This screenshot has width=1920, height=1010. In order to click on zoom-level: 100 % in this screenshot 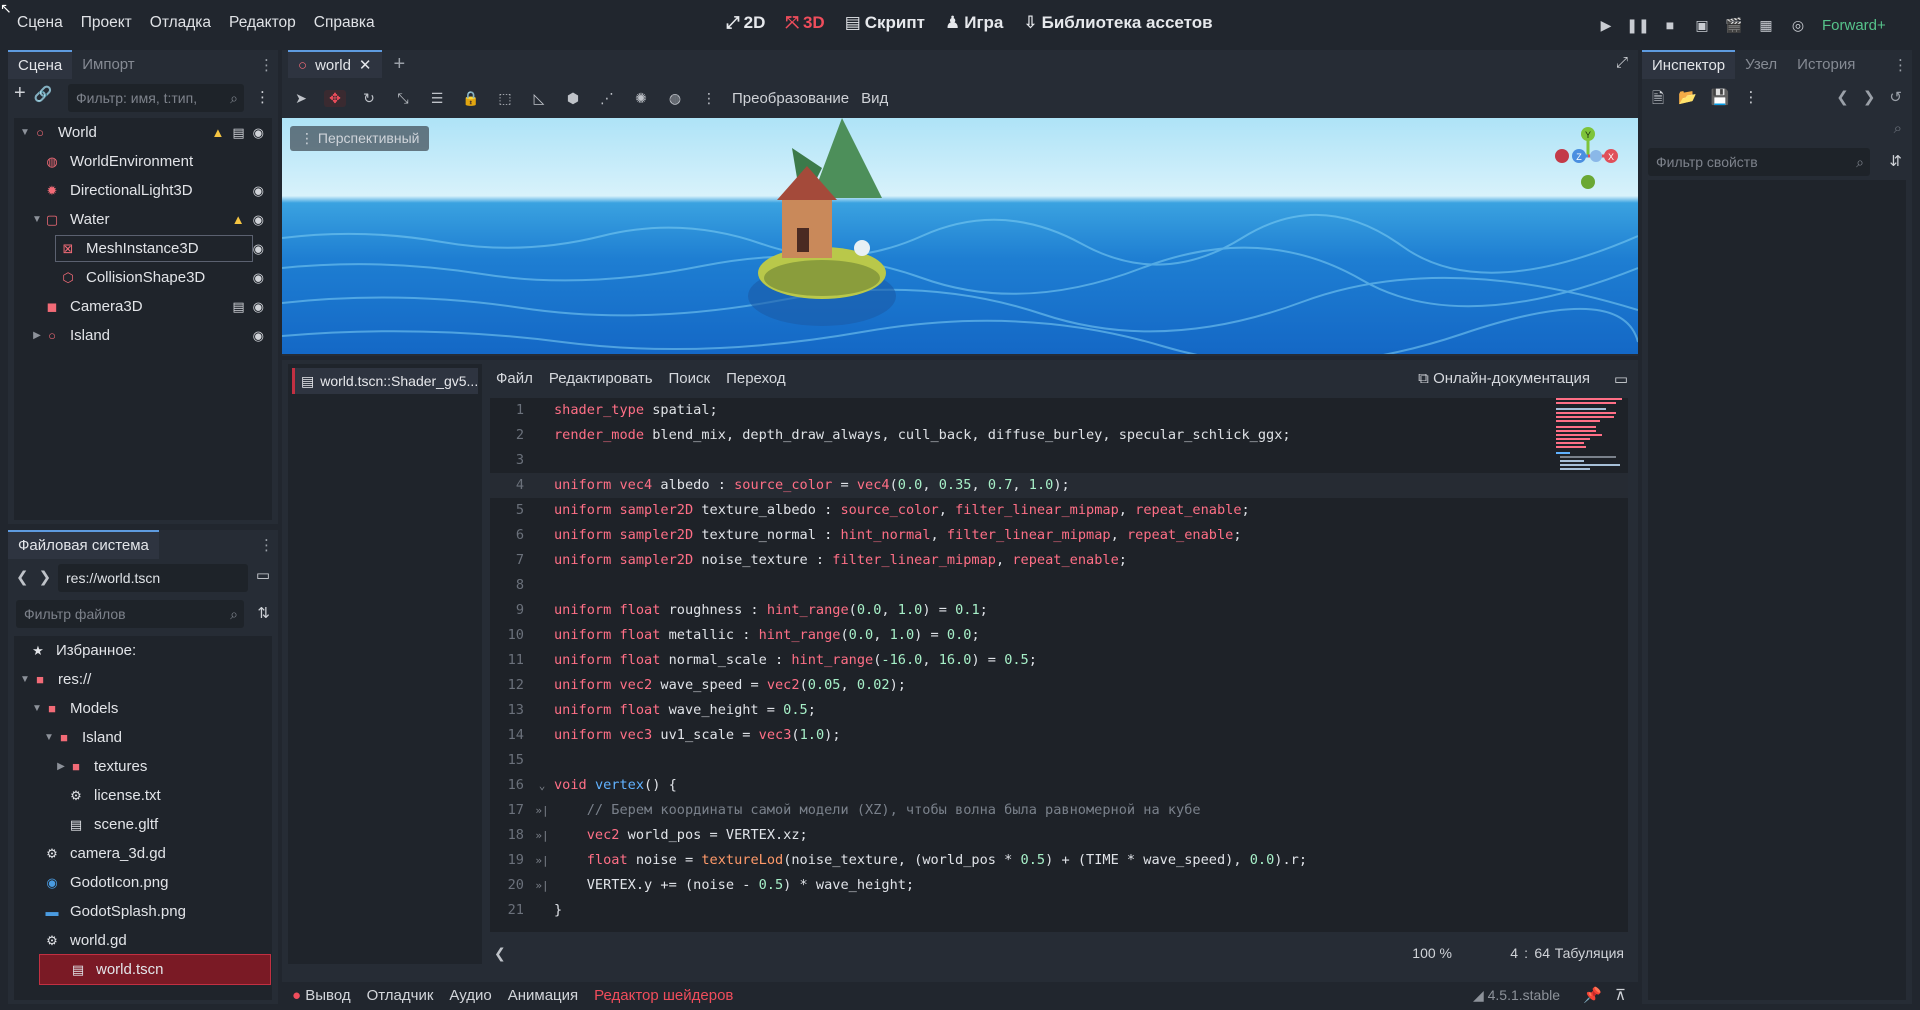, I will do `click(1432, 953)`.